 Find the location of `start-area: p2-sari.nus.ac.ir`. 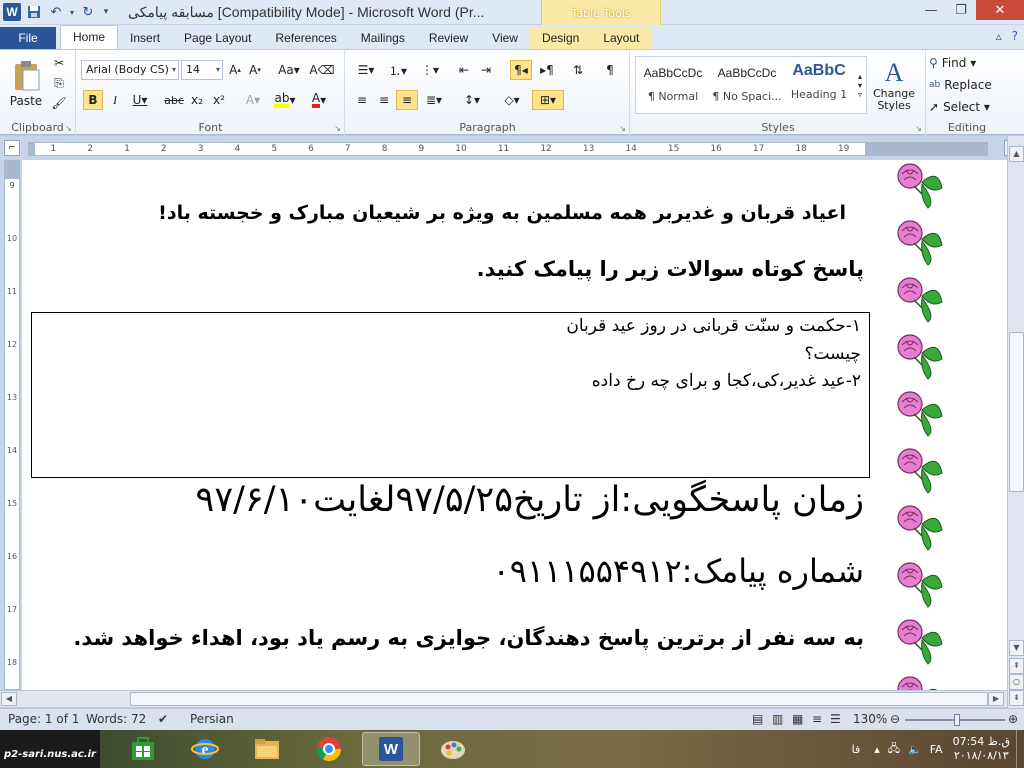

start-area: p2-sari.nus.ac.ir is located at coordinates (50, 749).